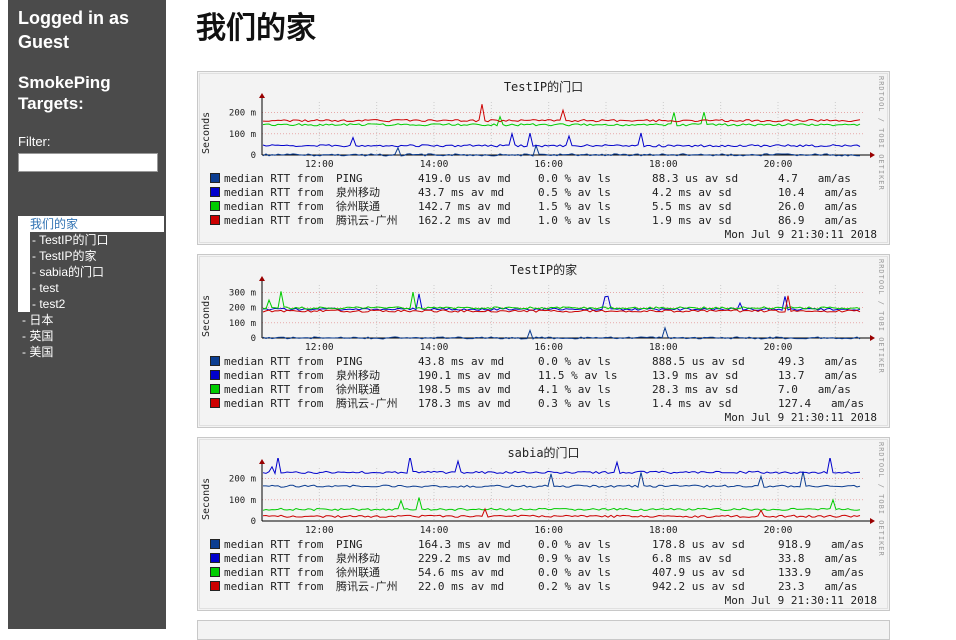 This screenshot has height=640, width=956. What do you see at coordinates (574, 389) in the screenshot?
I see `legend-loss: 4.1 % av ls` at bounding box center [574, 389].